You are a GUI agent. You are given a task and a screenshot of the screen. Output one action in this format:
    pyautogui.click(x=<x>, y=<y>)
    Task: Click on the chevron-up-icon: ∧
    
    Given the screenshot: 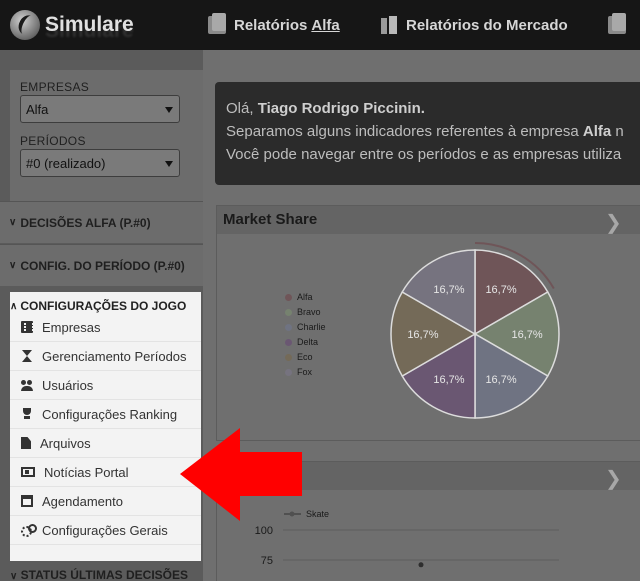 What is the action you would take?
    pyautogui.click(x=14, y=306)
    